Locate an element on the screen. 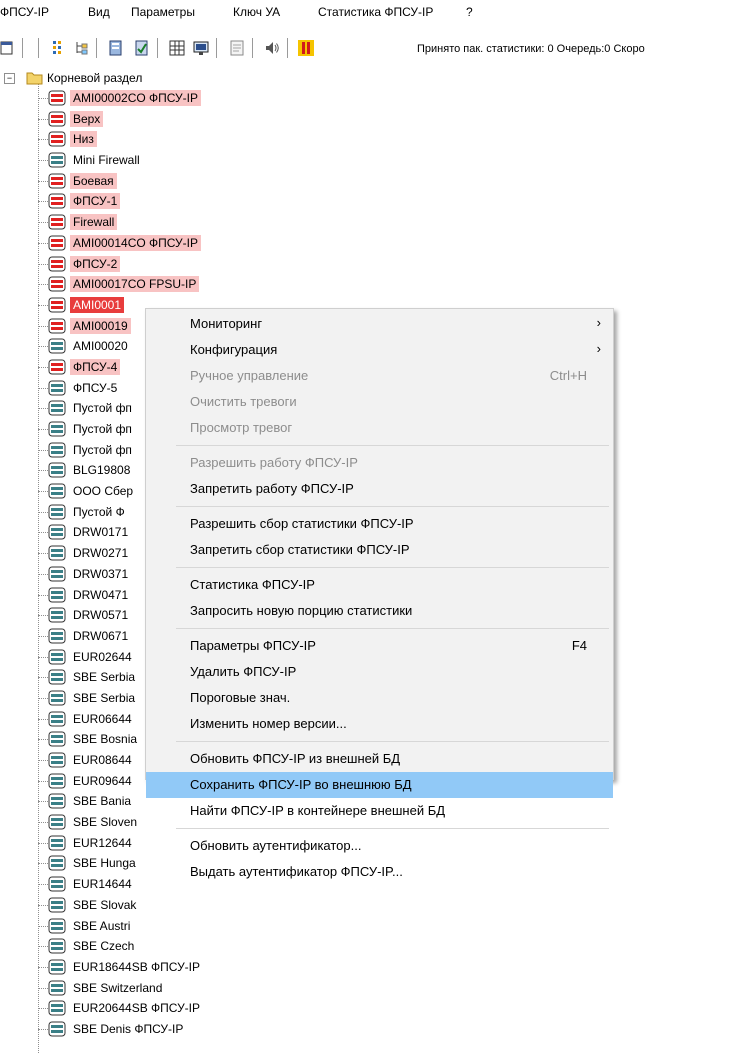 This screenshot has height=1055, width=734. menu-item-label: Обновить ФПСУ-IP из внешней БД is located at coordinates (295, 758).